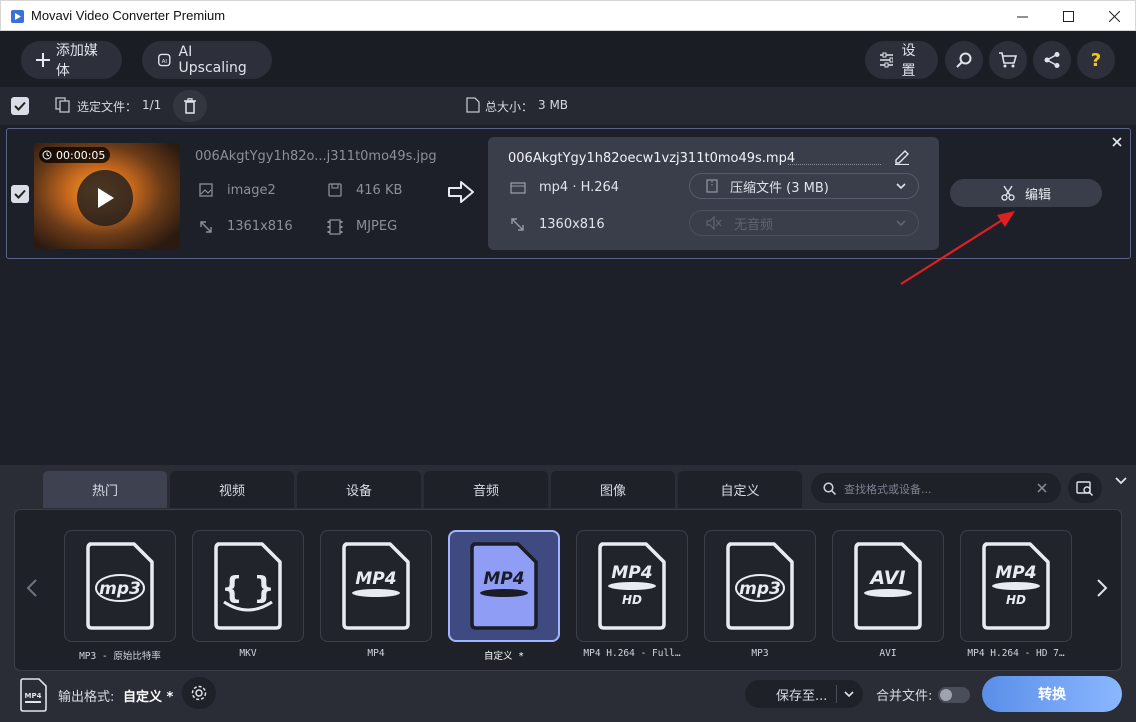 The image size is (1136, 722). Describe the element at coordinates (248, 586) in the screenshot. I see `format-tile-mkv: { }` at that location.